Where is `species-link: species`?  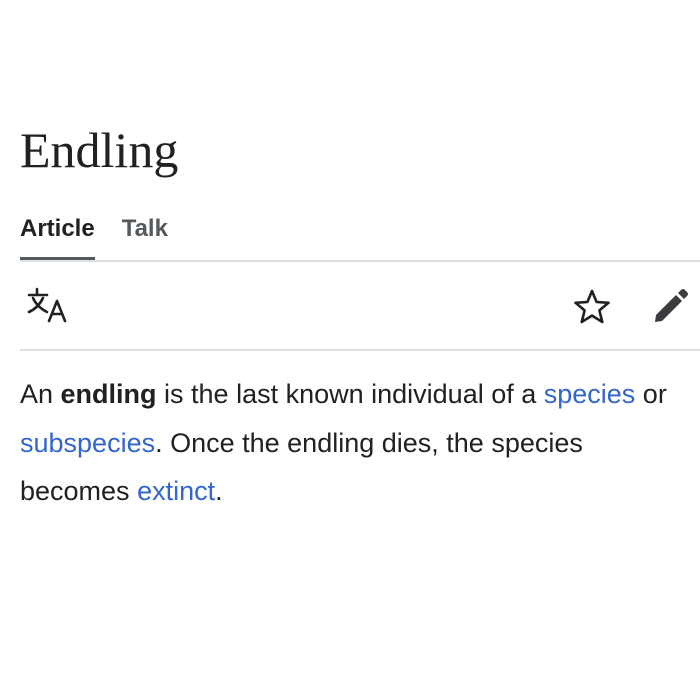
species-link: species is located at coordinates (590, 394).